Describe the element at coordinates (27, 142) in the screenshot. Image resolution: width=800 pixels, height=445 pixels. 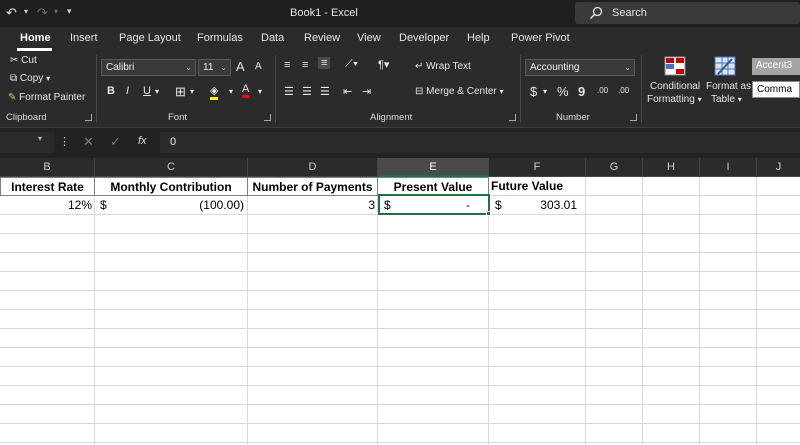
I see `name-box` at that location.